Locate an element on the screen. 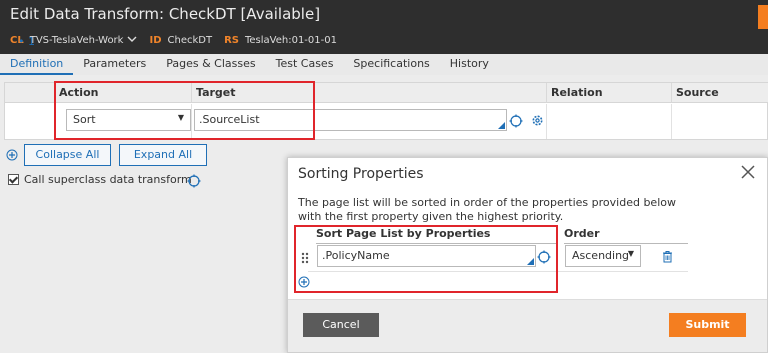 The image size is (768, 353). meta-key-rs: RS is located at coordinates (231, 40).